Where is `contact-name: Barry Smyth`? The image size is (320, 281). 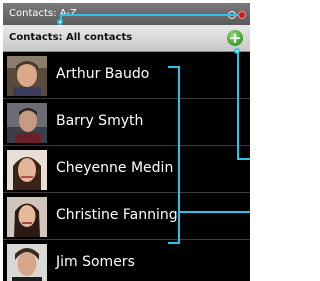 contact-name: Barry Smyth is located at coordinates (100, 121).